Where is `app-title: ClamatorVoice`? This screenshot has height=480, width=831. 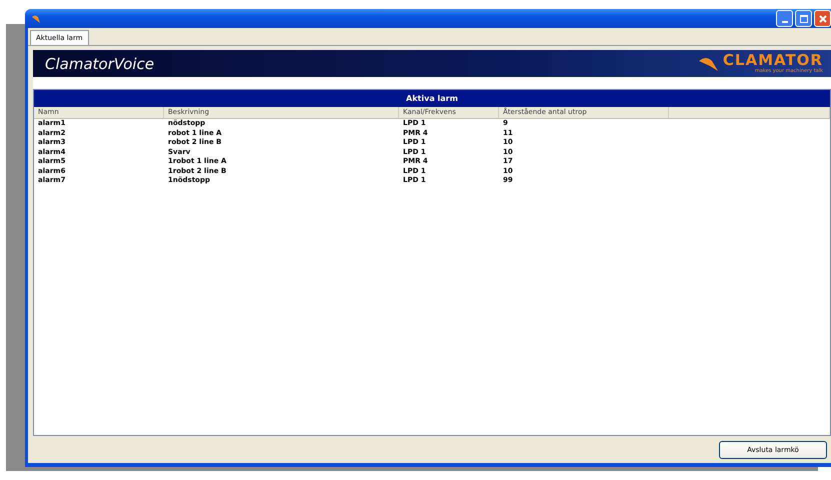
app-title: ClamatorVoice is located at coordinates (99, 63).